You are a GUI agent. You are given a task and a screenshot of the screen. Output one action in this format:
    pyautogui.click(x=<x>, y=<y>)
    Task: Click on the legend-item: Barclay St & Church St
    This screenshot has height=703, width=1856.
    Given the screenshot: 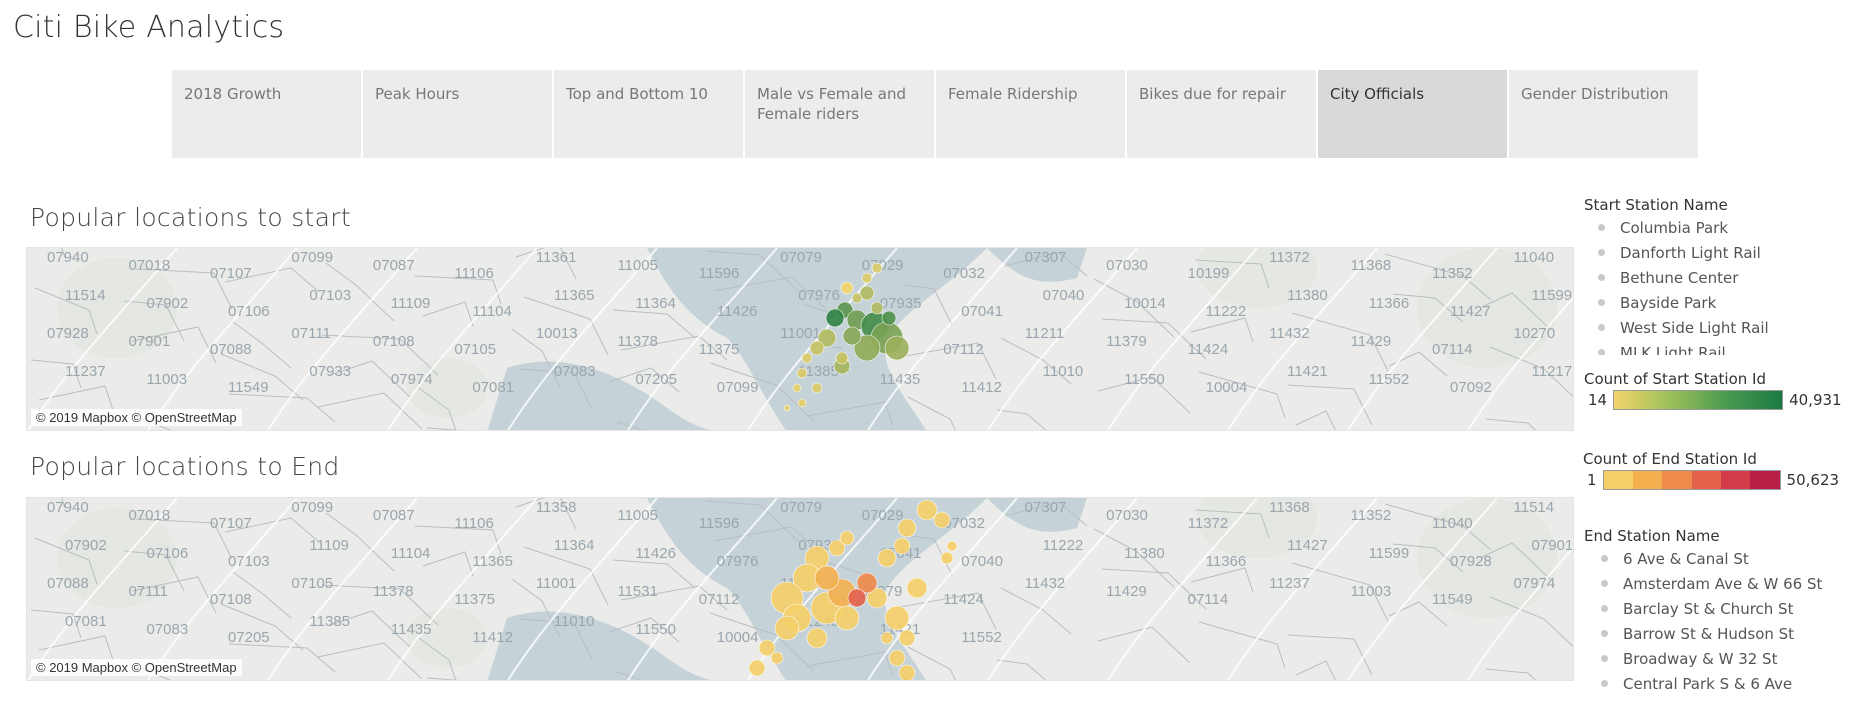 What is the action you would take?
    pyautogui.click(x=1716, y=608)
    